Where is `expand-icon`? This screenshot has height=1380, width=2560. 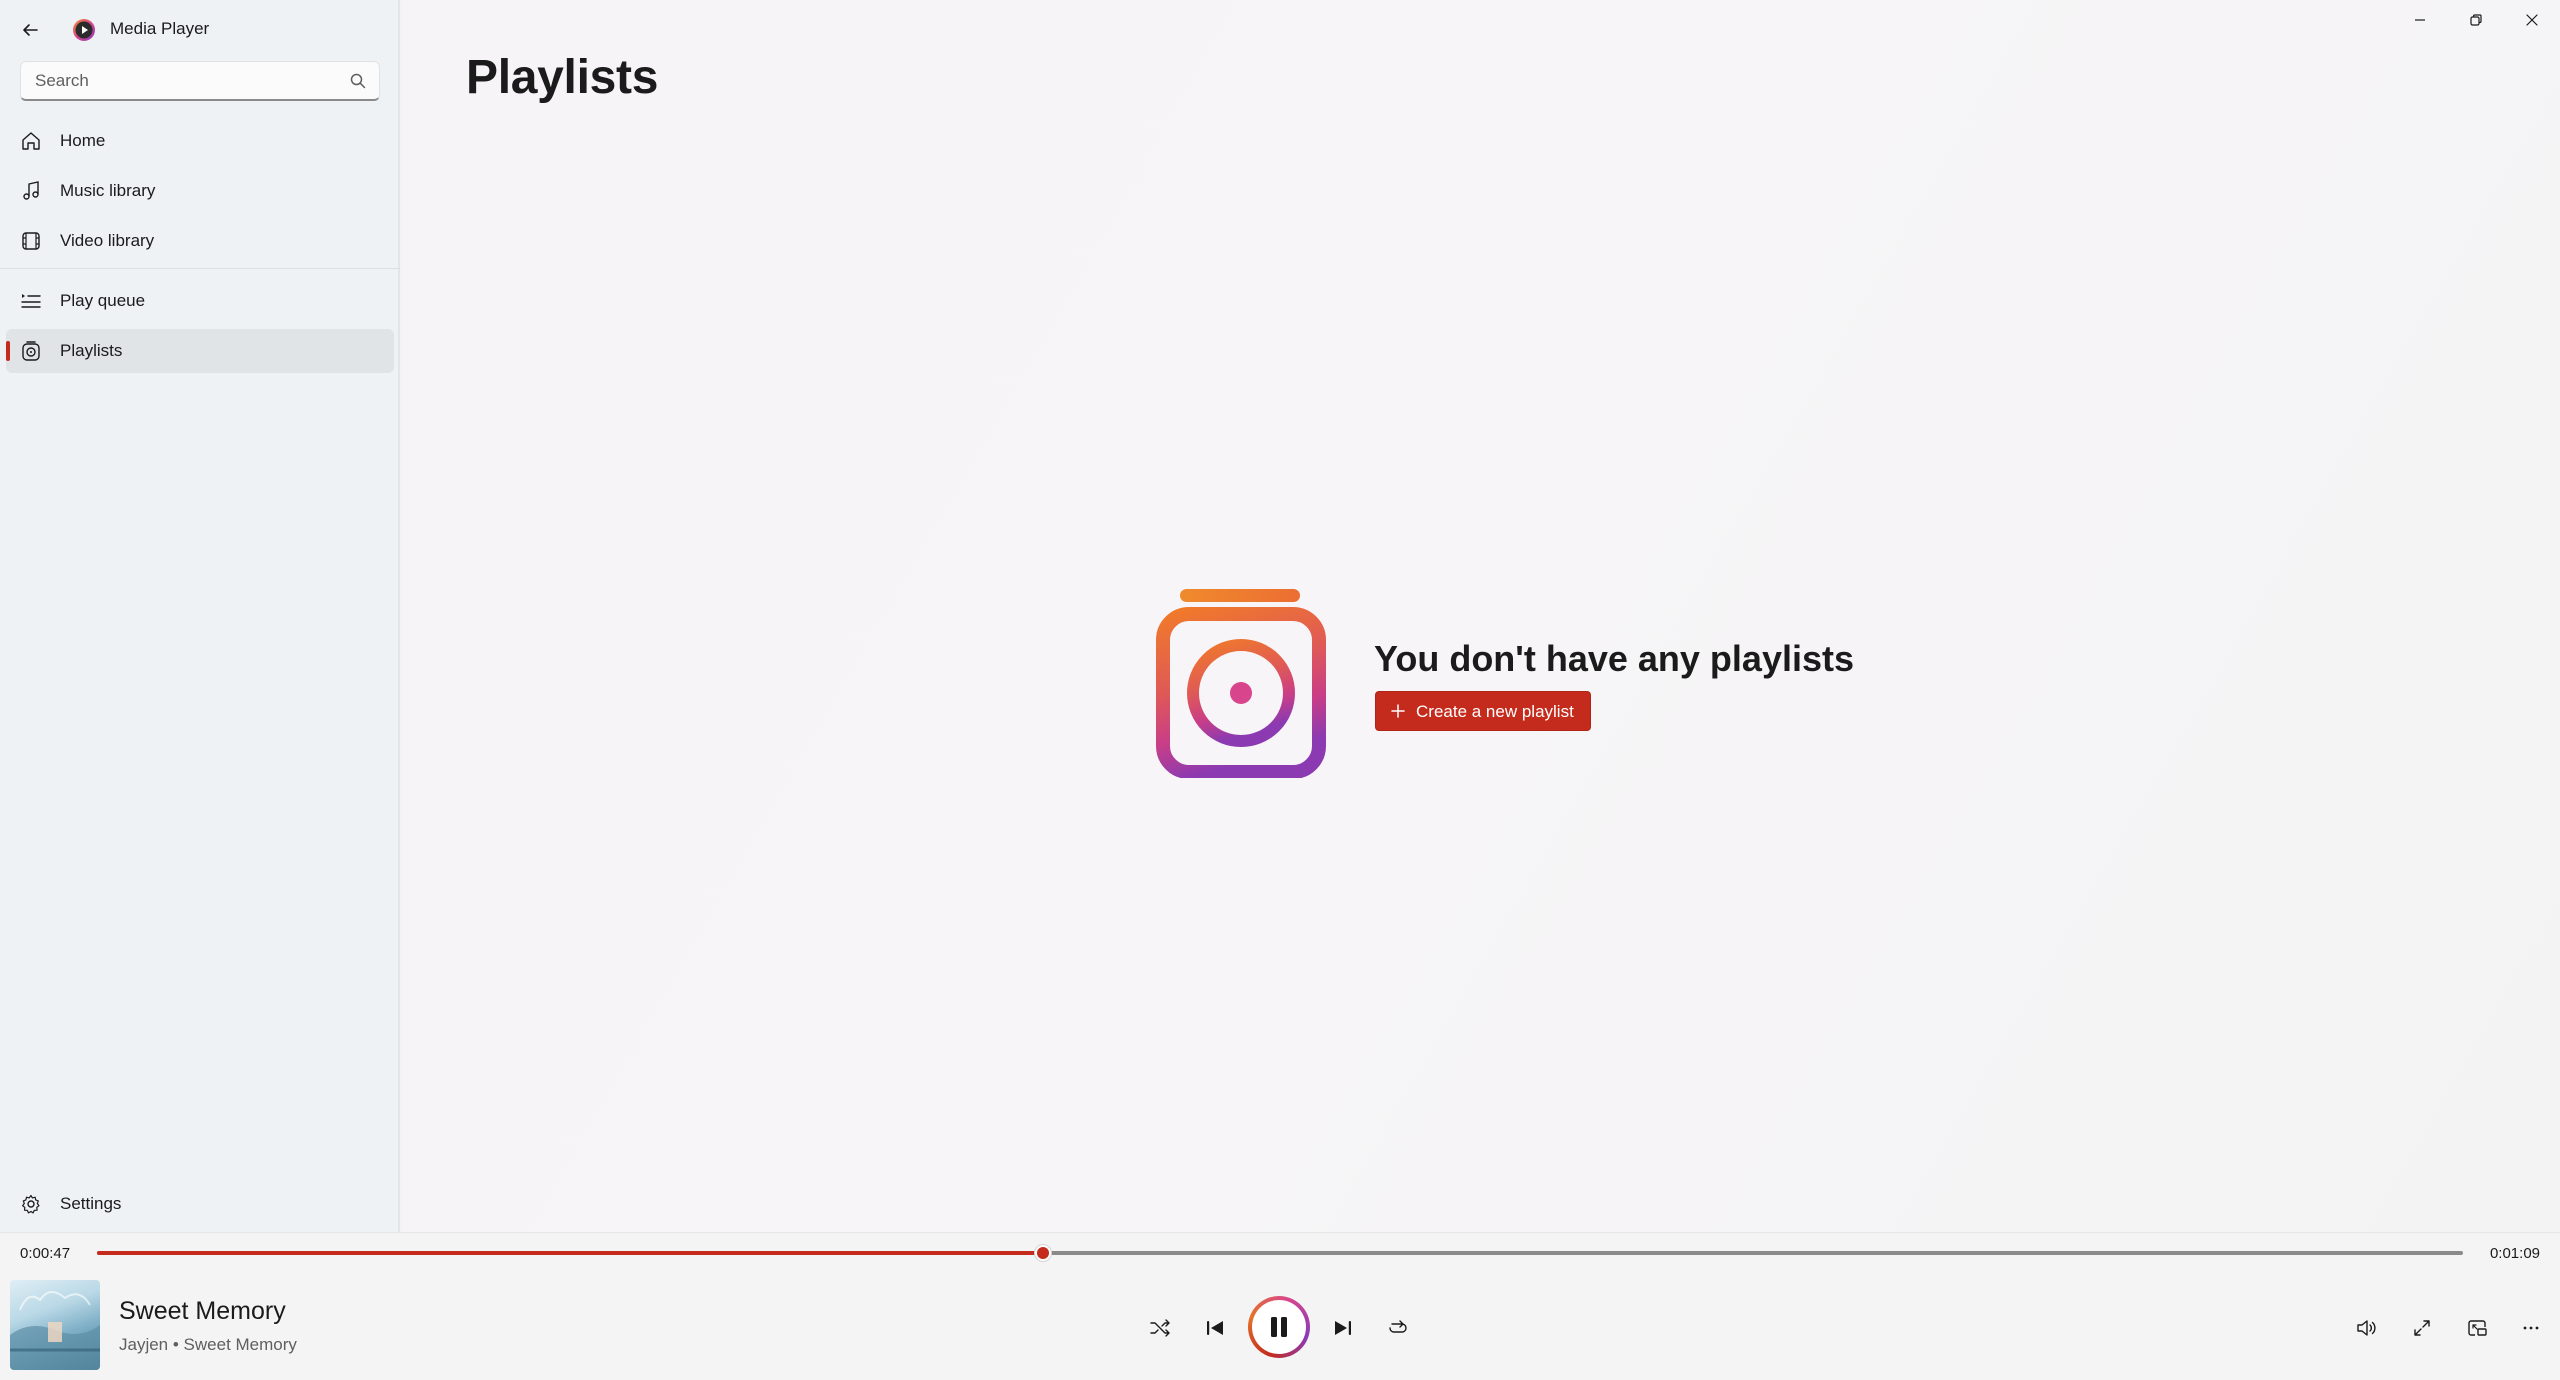
expand-icon is located at coordinates (2422, 1328).